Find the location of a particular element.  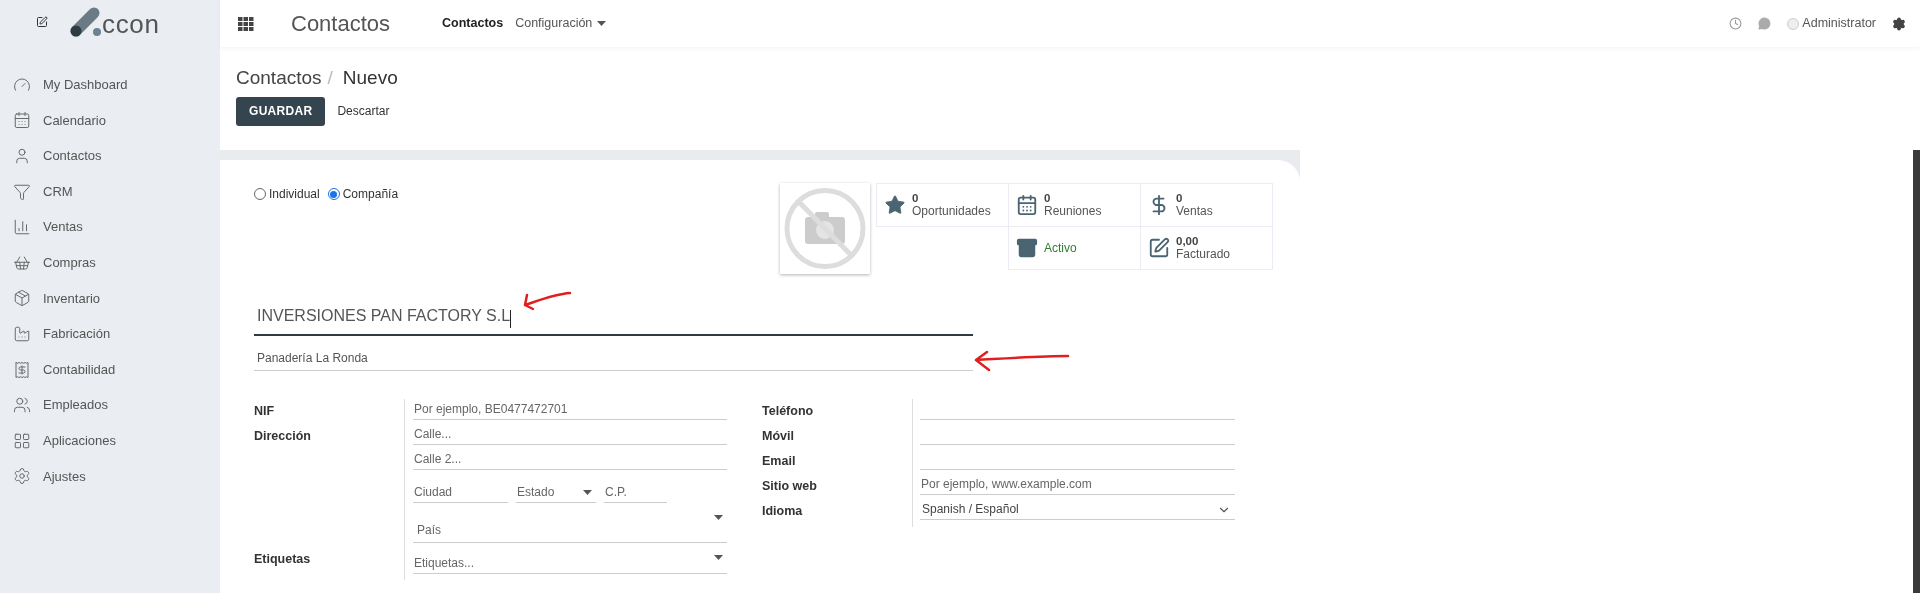

radio-label: Compañía is located at coordinates (370, 194).